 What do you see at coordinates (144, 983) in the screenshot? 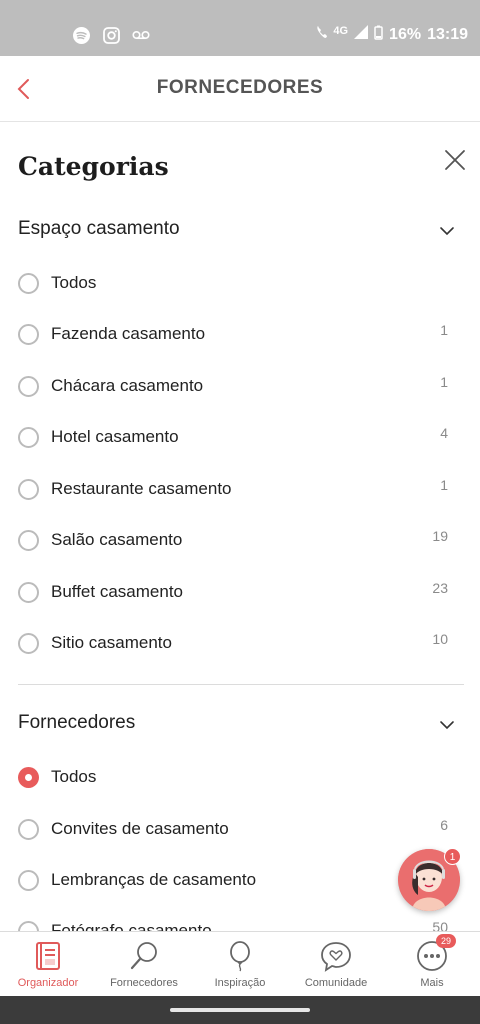
I see `nav-label: Fornecedores` at bounding box center [144, 983].